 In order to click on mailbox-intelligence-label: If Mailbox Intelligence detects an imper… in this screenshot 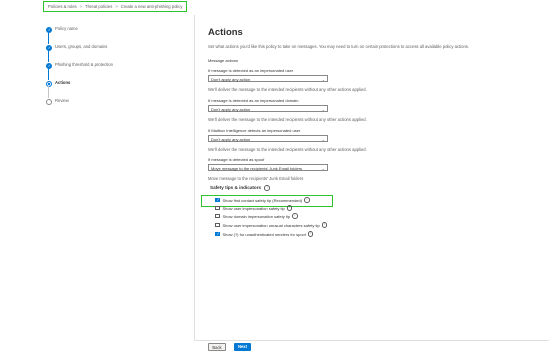, I will do `click(254, 130)`.